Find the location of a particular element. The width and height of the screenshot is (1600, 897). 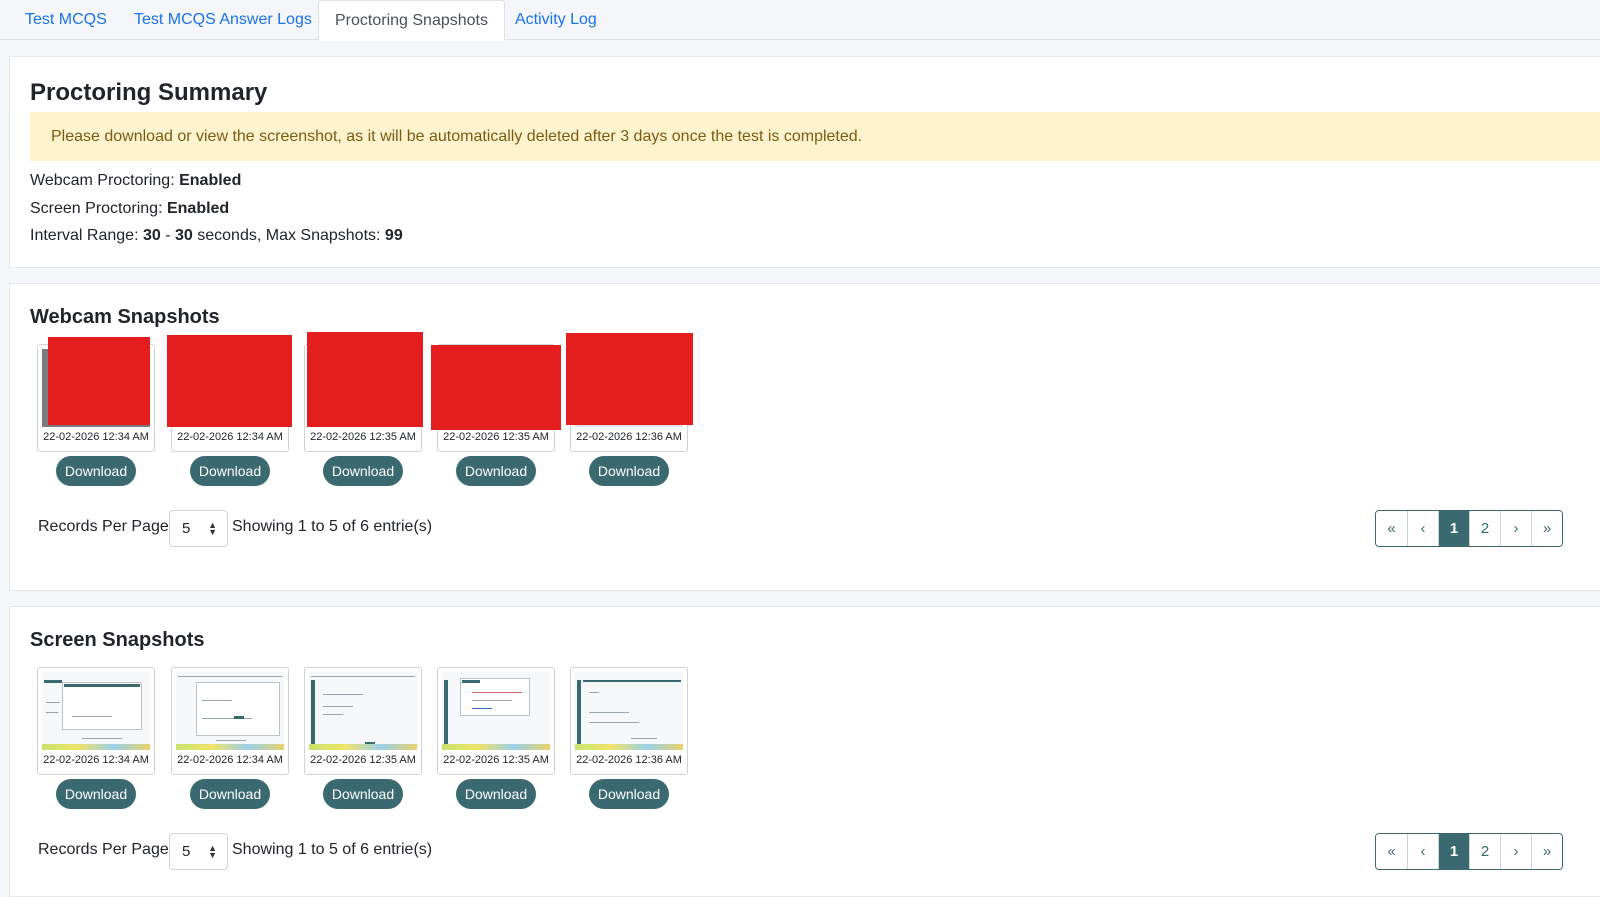

interval-max: 30 is located at coordinates (184, 235).